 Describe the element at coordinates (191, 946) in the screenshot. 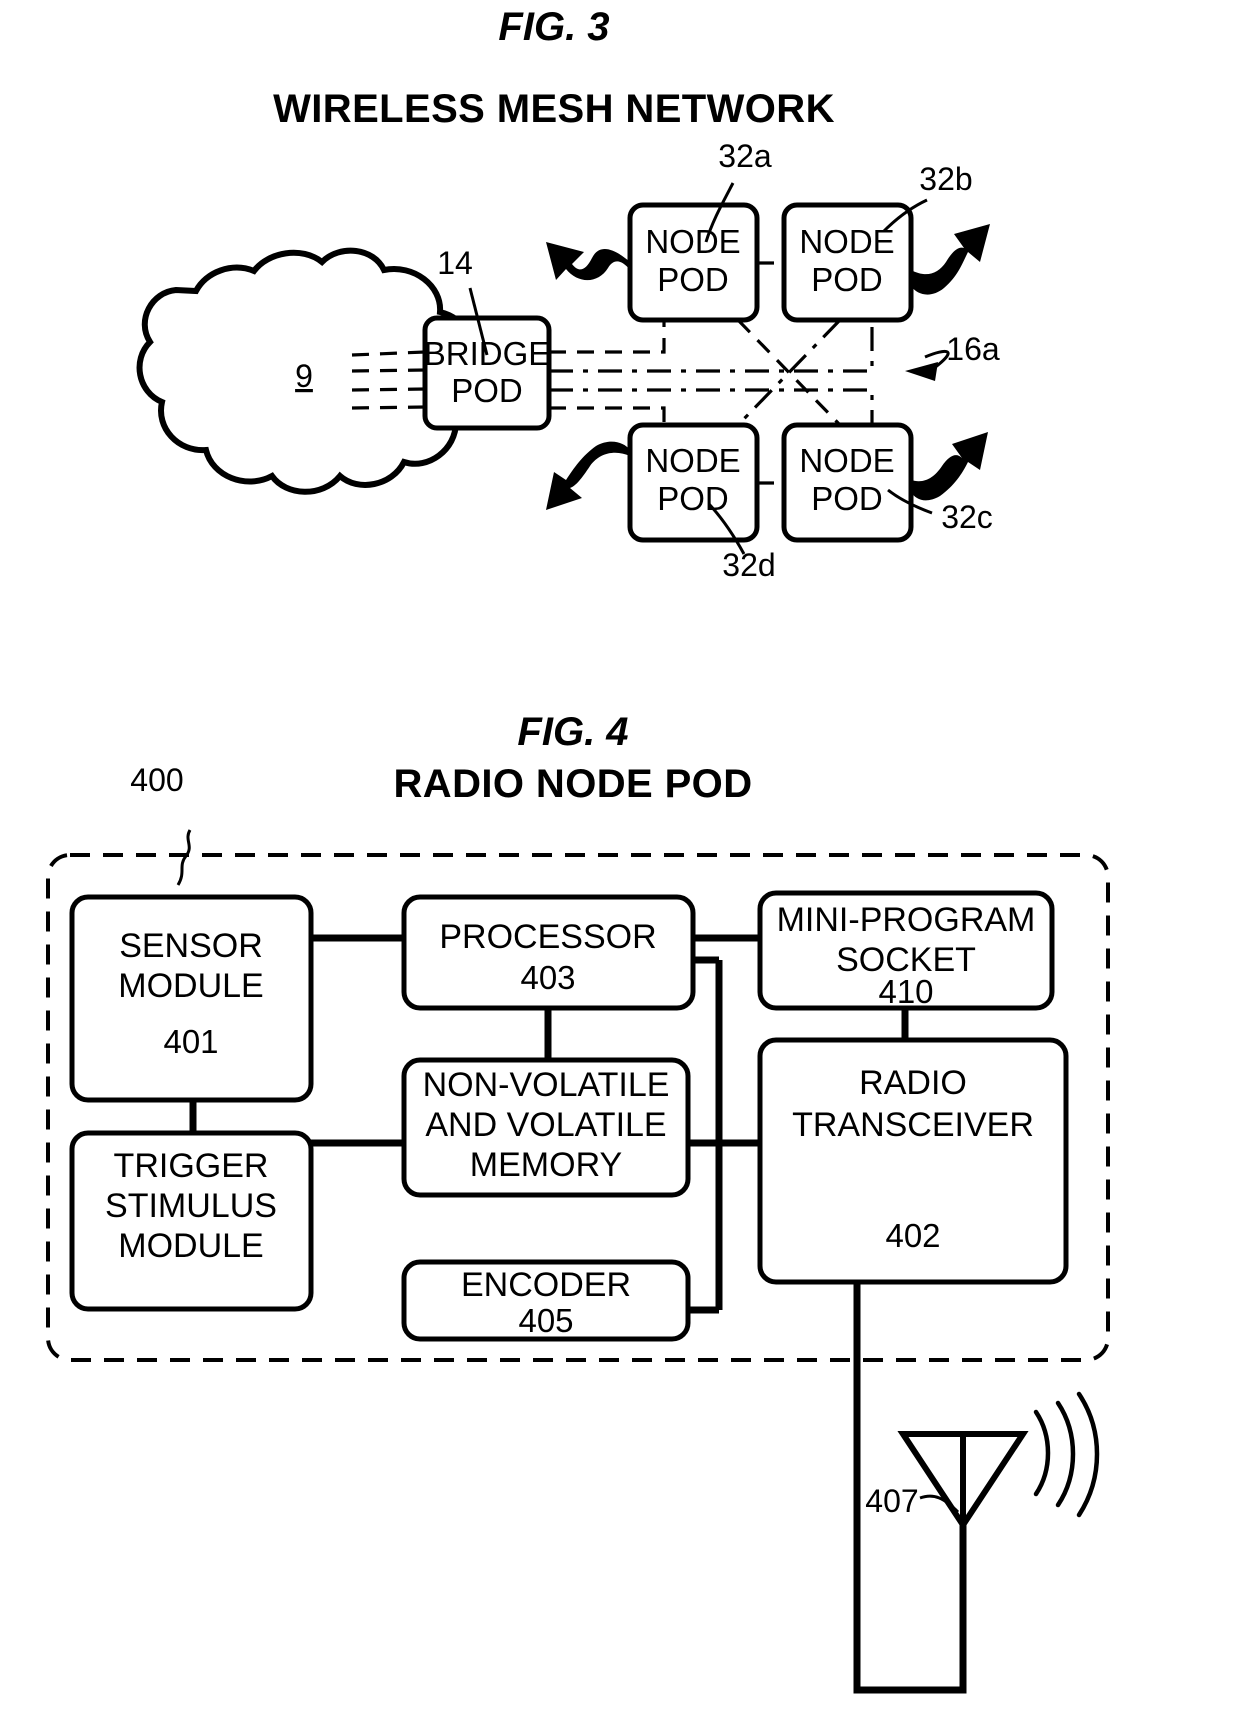

I see `sensor-module-line1: SENSOR` at that location.